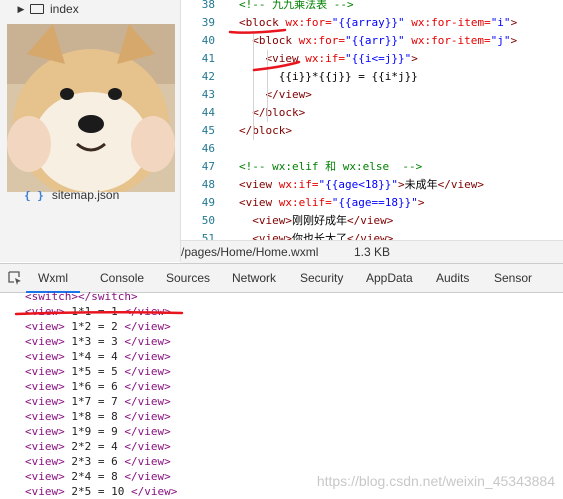  I want to click on line-number: 38, so click(208, 5).